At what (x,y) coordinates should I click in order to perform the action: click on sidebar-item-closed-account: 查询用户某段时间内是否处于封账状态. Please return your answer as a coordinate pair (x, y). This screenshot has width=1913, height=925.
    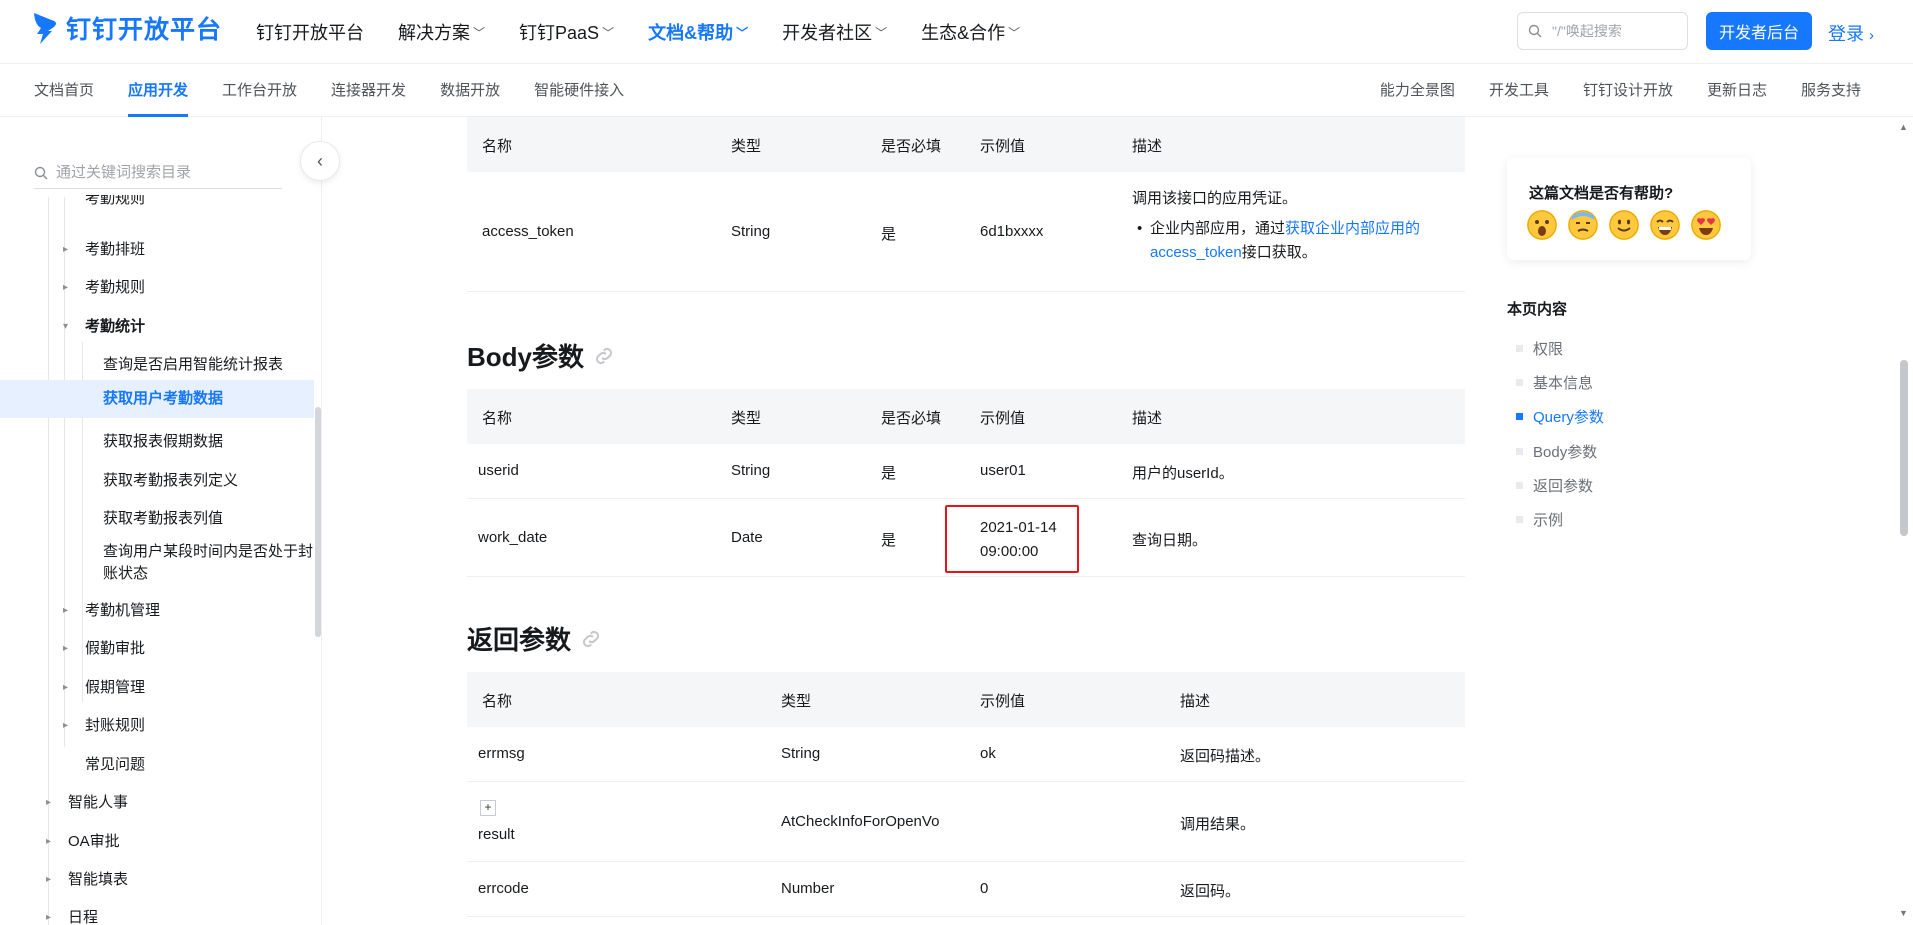
    Looking at the image, I should click on (157, 566).